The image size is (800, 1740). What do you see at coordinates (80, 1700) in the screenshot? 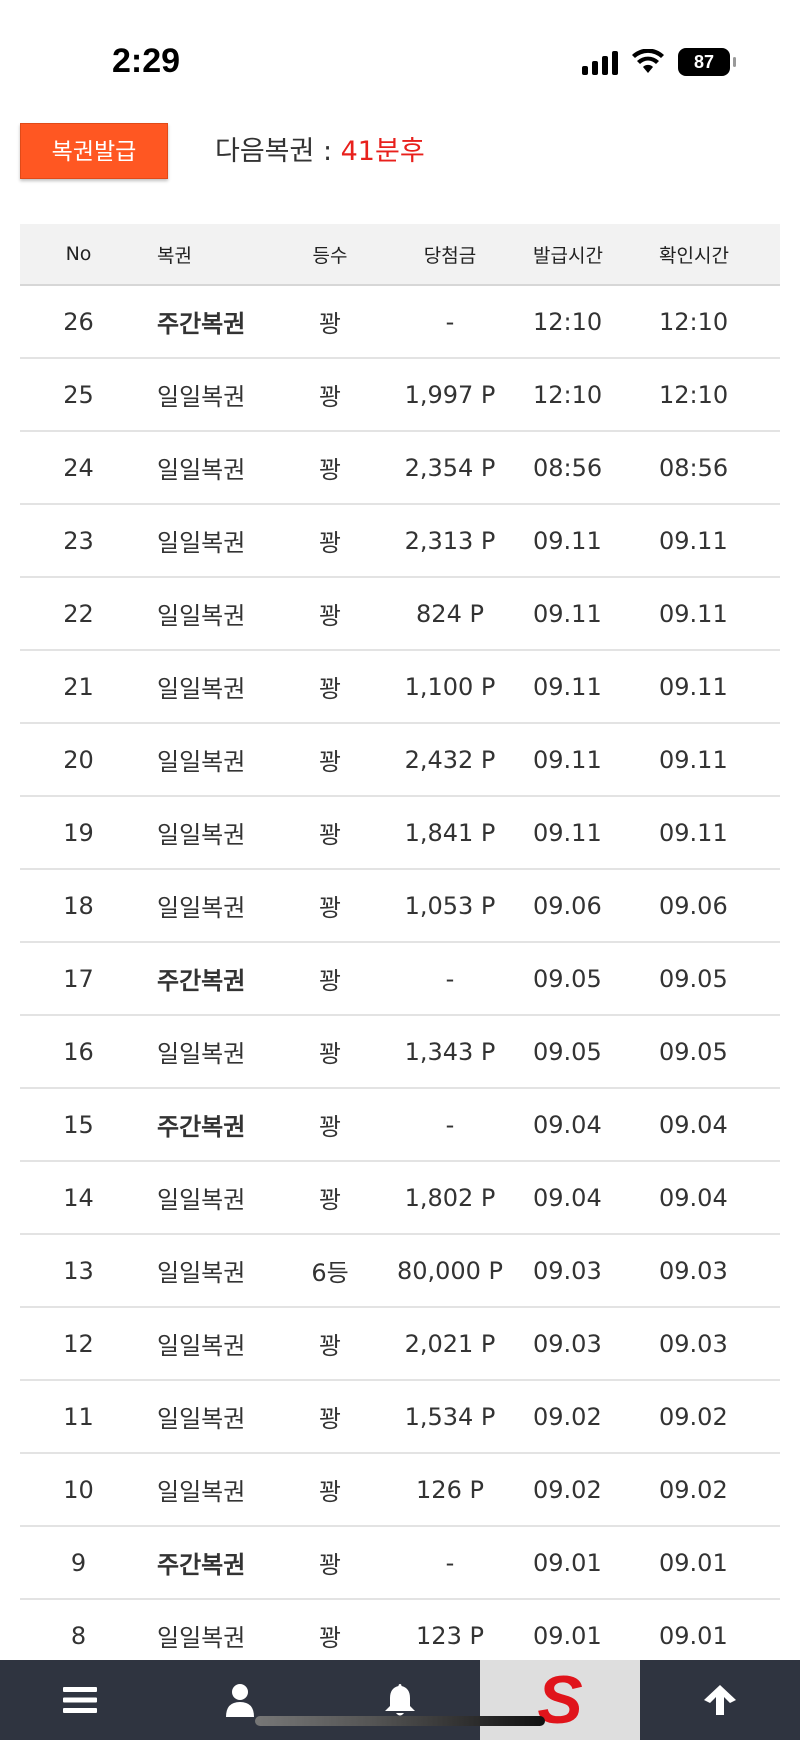
I see `nav-menu` at bounding box center [80, 1700].